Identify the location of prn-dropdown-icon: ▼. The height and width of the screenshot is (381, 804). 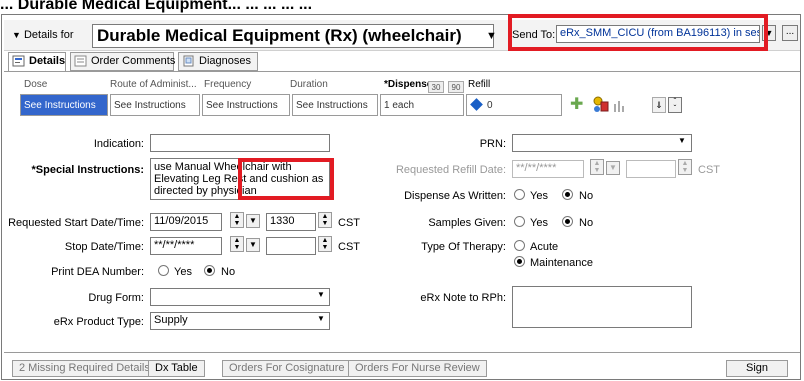
(682, 140).